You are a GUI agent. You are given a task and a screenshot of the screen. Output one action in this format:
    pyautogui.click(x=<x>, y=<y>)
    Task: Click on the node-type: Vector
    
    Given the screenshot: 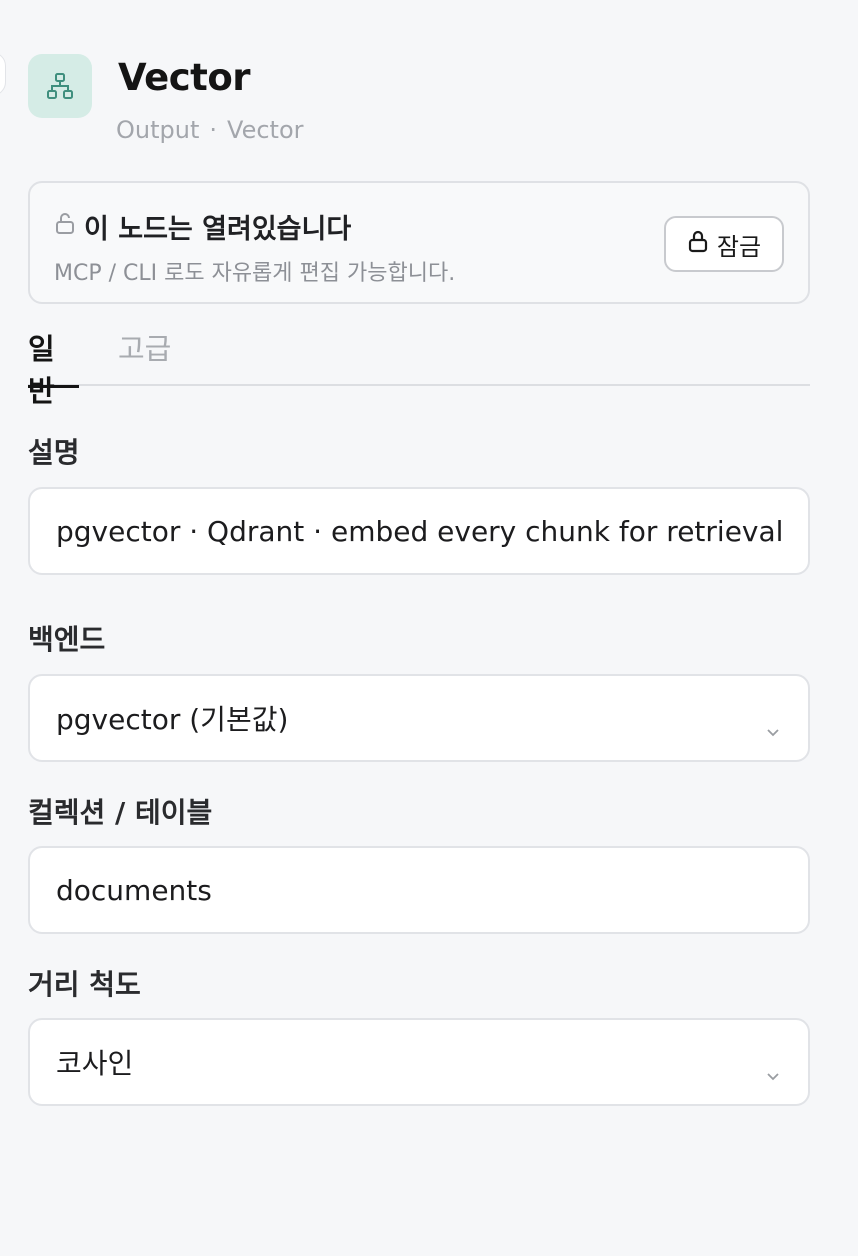 What is the action you would take?
    pyautogui.click(x=265, y=130)
    